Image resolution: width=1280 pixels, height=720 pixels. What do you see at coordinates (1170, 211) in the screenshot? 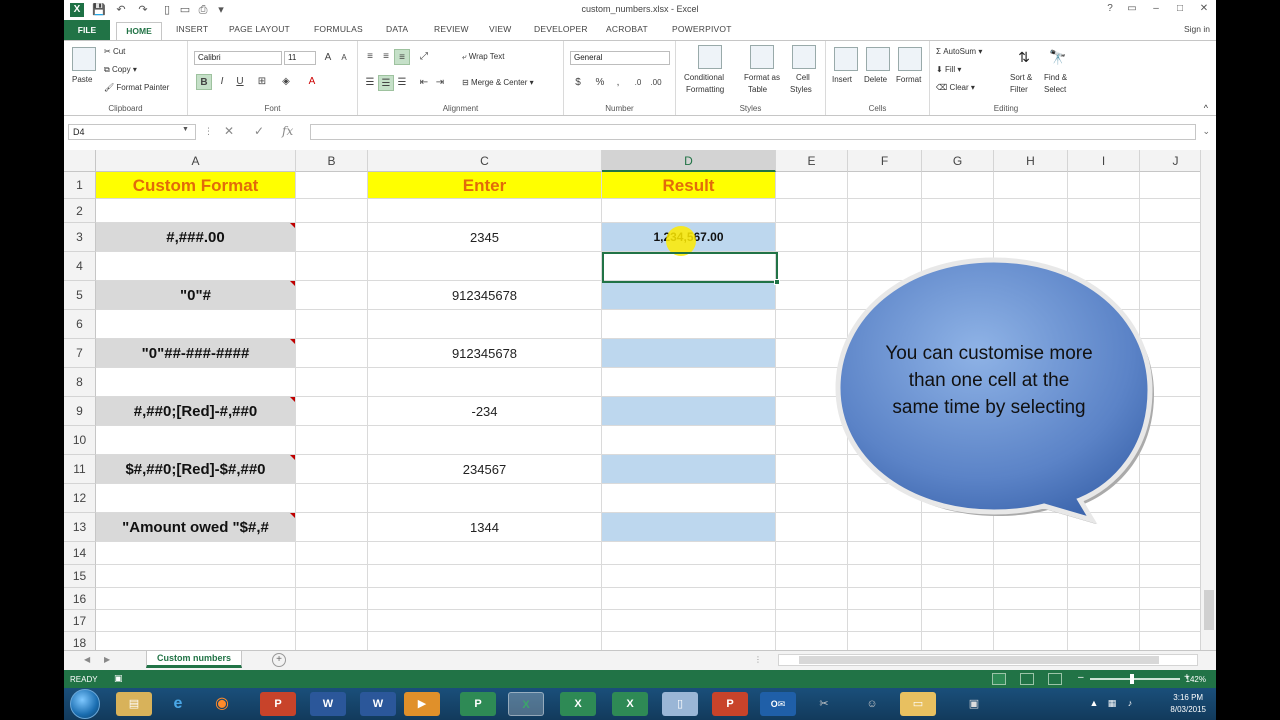
I see `cell-j2` at bounding box center [1170, 211].